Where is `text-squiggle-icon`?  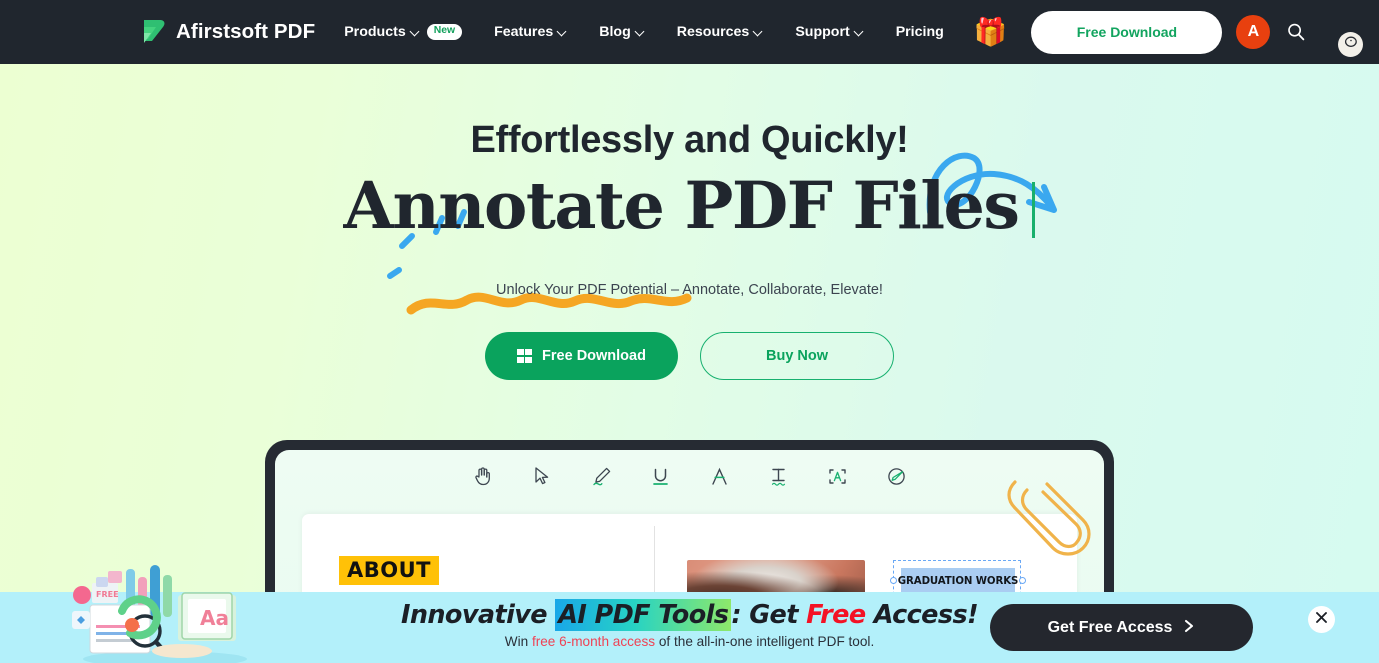
text-squiggle-icon is located at coordinates (778, 476).